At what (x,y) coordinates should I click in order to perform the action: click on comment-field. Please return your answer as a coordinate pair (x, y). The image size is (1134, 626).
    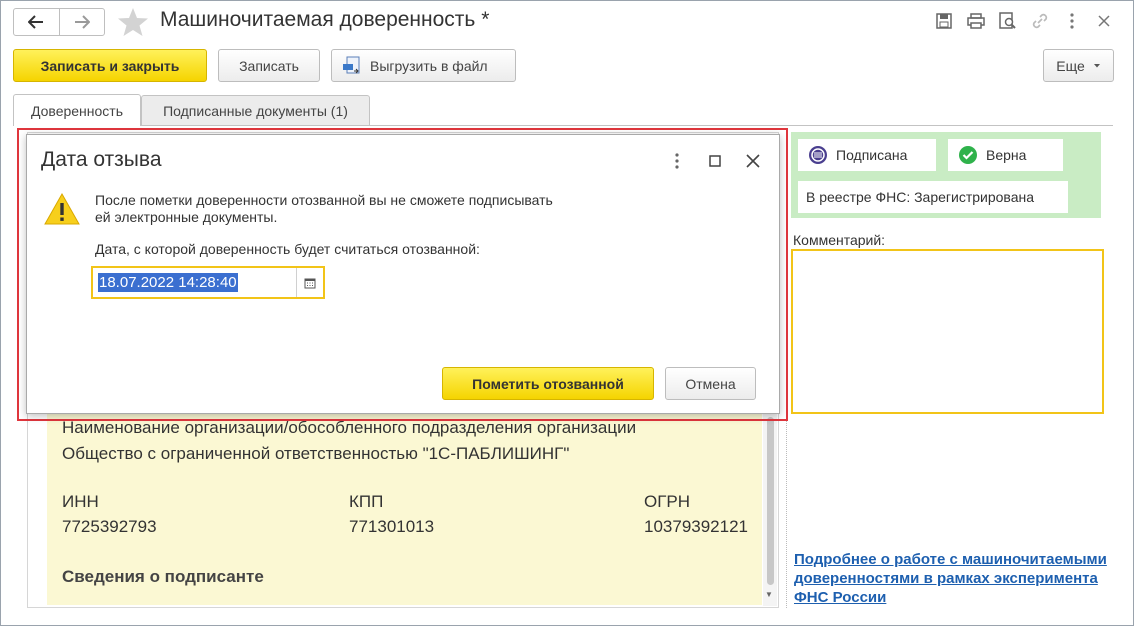
    Looking at the image, I should click on (947, 331).